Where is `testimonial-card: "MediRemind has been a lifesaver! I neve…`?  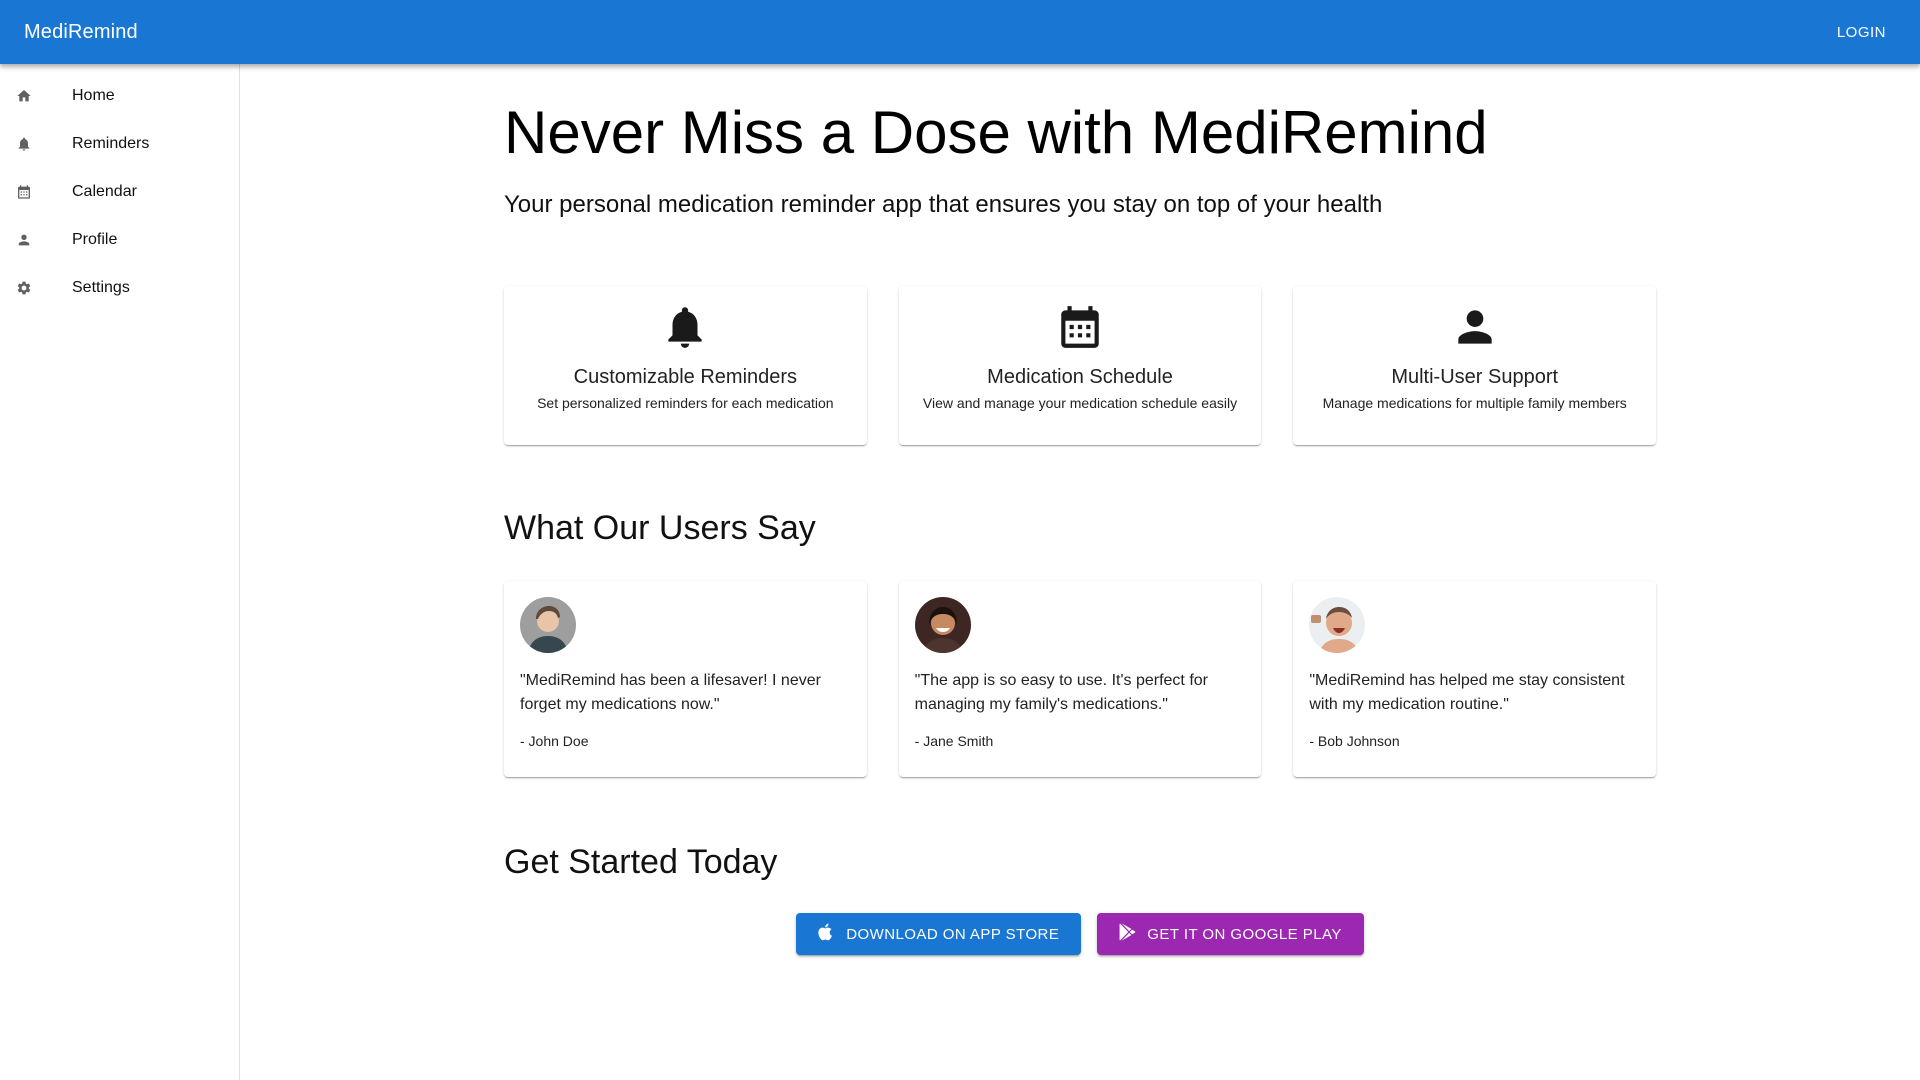
testimonial-card: "MediRemind has been a lifesaver! I neve… is located at coordinates (685, 679).